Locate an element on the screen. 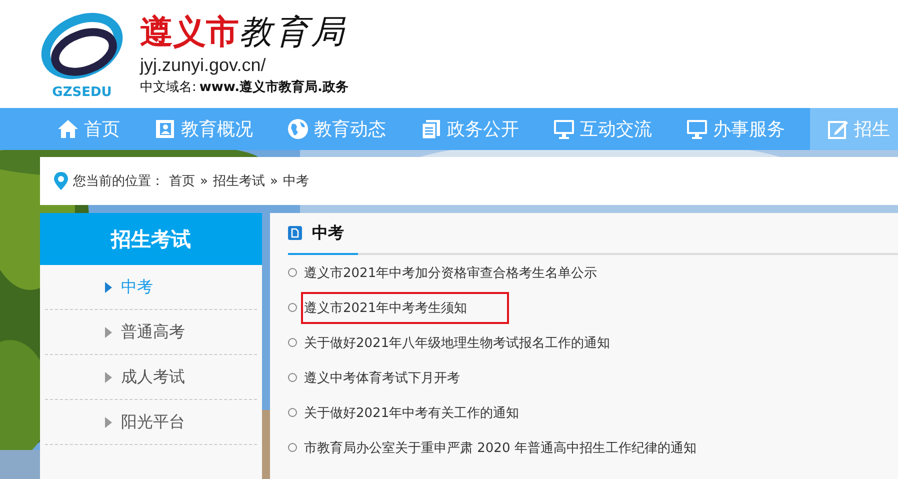 This screenshot has width=898, height=479. news-link: 关于做好2021年八年级地理生物考试报名工作的通知 is located at coordinates (458, 342).